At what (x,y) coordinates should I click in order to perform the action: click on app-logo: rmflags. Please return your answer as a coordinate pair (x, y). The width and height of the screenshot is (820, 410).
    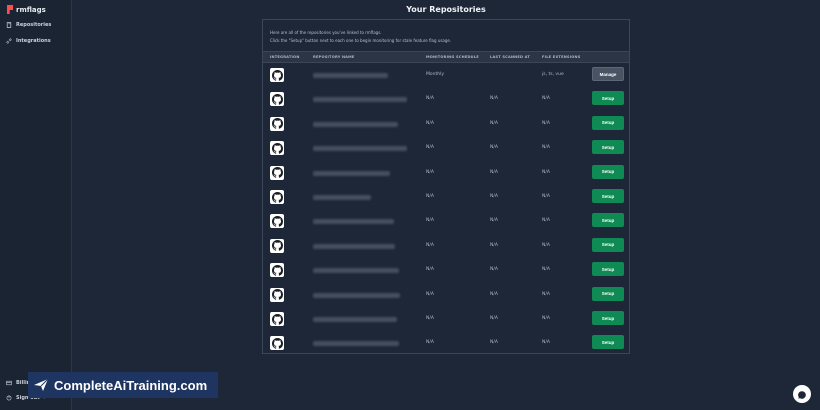
    Looking at the image, I should click on (26, 9).